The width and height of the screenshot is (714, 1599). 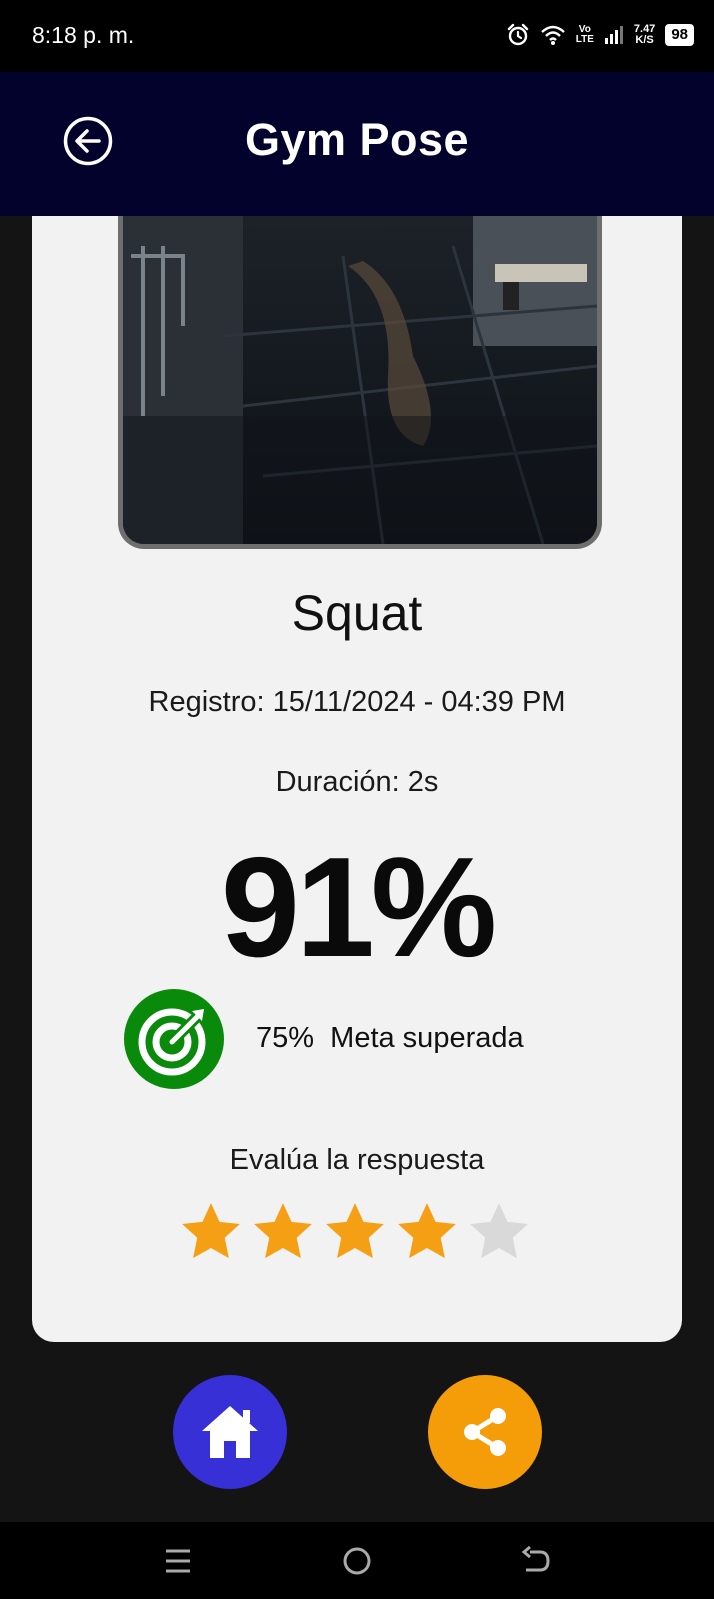 I want to click on app-header: Gym Pose, so click(x=357, y=144).